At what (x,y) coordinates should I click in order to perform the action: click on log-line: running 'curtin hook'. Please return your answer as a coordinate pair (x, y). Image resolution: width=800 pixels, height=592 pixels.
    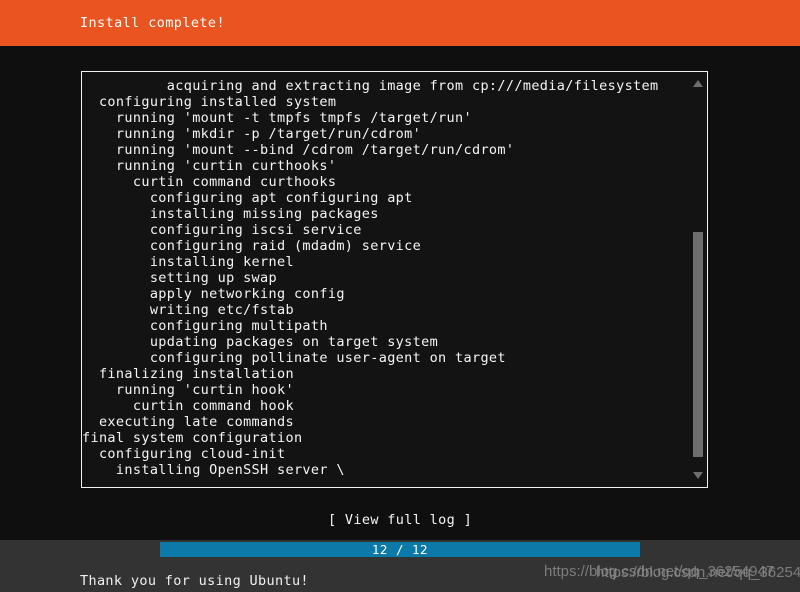
    Looking at the image, I should click on (188, 390).